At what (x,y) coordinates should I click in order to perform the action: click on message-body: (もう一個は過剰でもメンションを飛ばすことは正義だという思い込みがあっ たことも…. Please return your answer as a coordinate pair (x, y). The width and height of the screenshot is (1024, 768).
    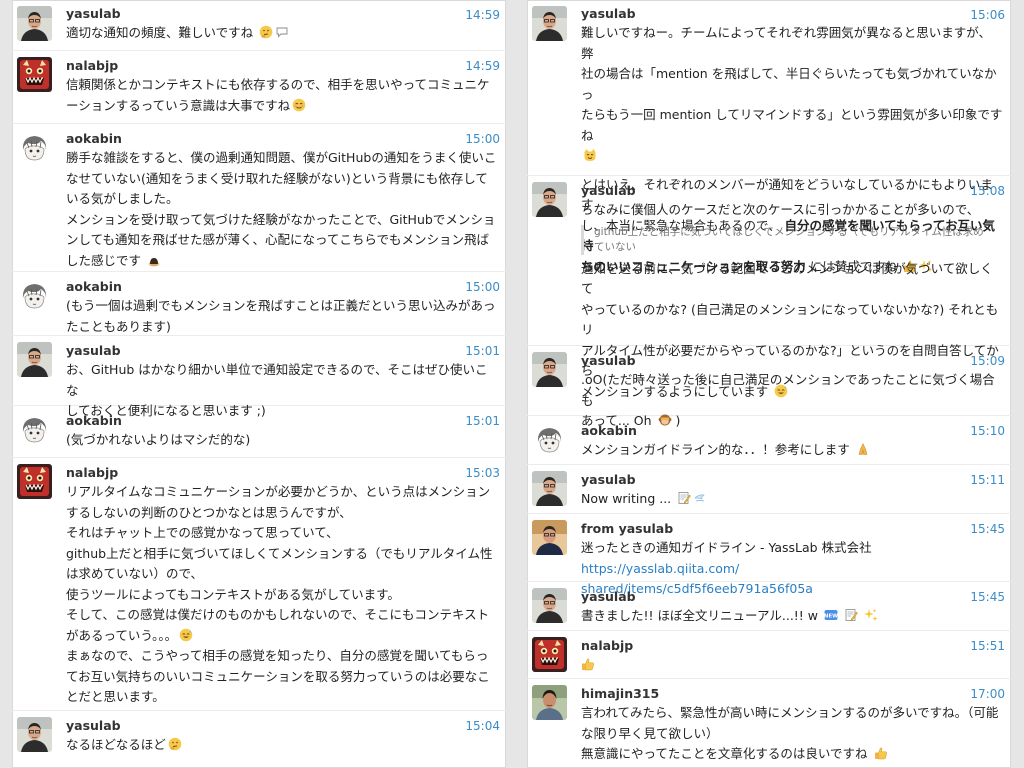
    Looking at the image, I should click on (282, 316).